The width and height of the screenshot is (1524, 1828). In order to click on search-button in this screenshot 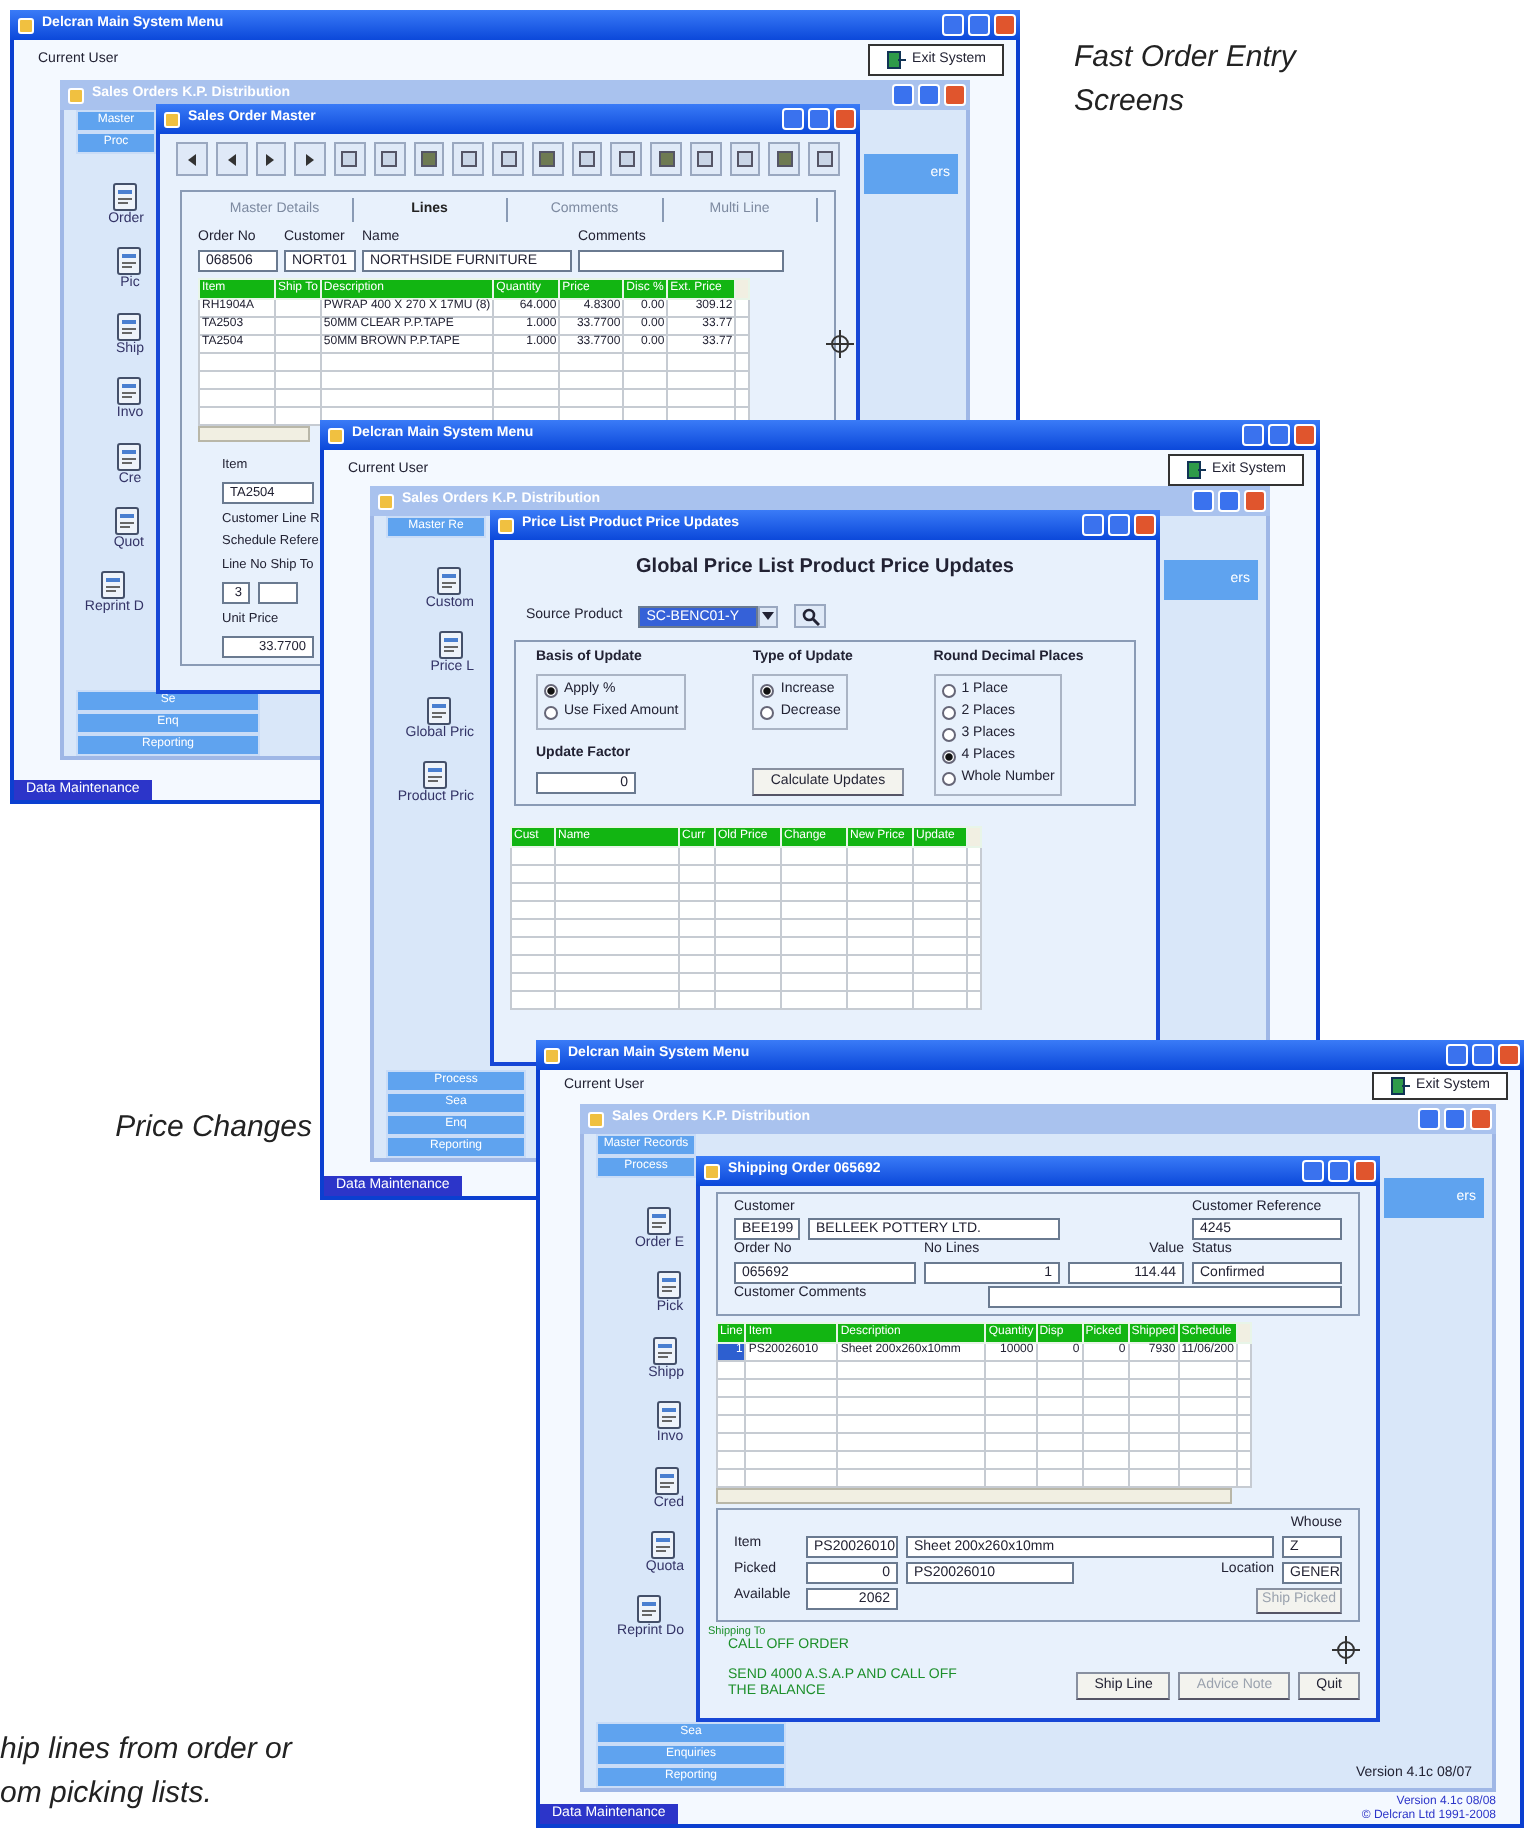, I will do `click(810, 616)`.